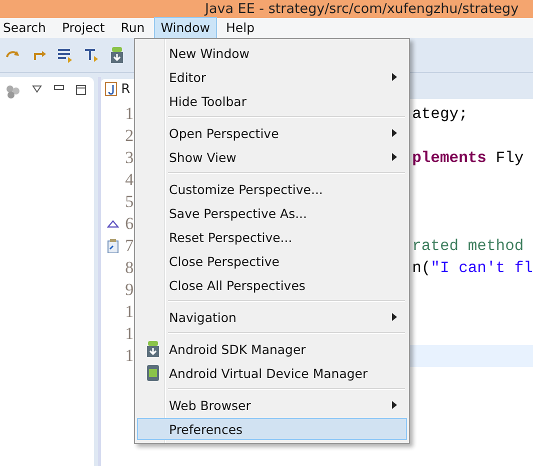 This screenshot has width=533, height=466. What do you see at coordinates (240, 28) in the screenshot?
I see `menu-bar-item: Help` at bounding box center [240, 28].